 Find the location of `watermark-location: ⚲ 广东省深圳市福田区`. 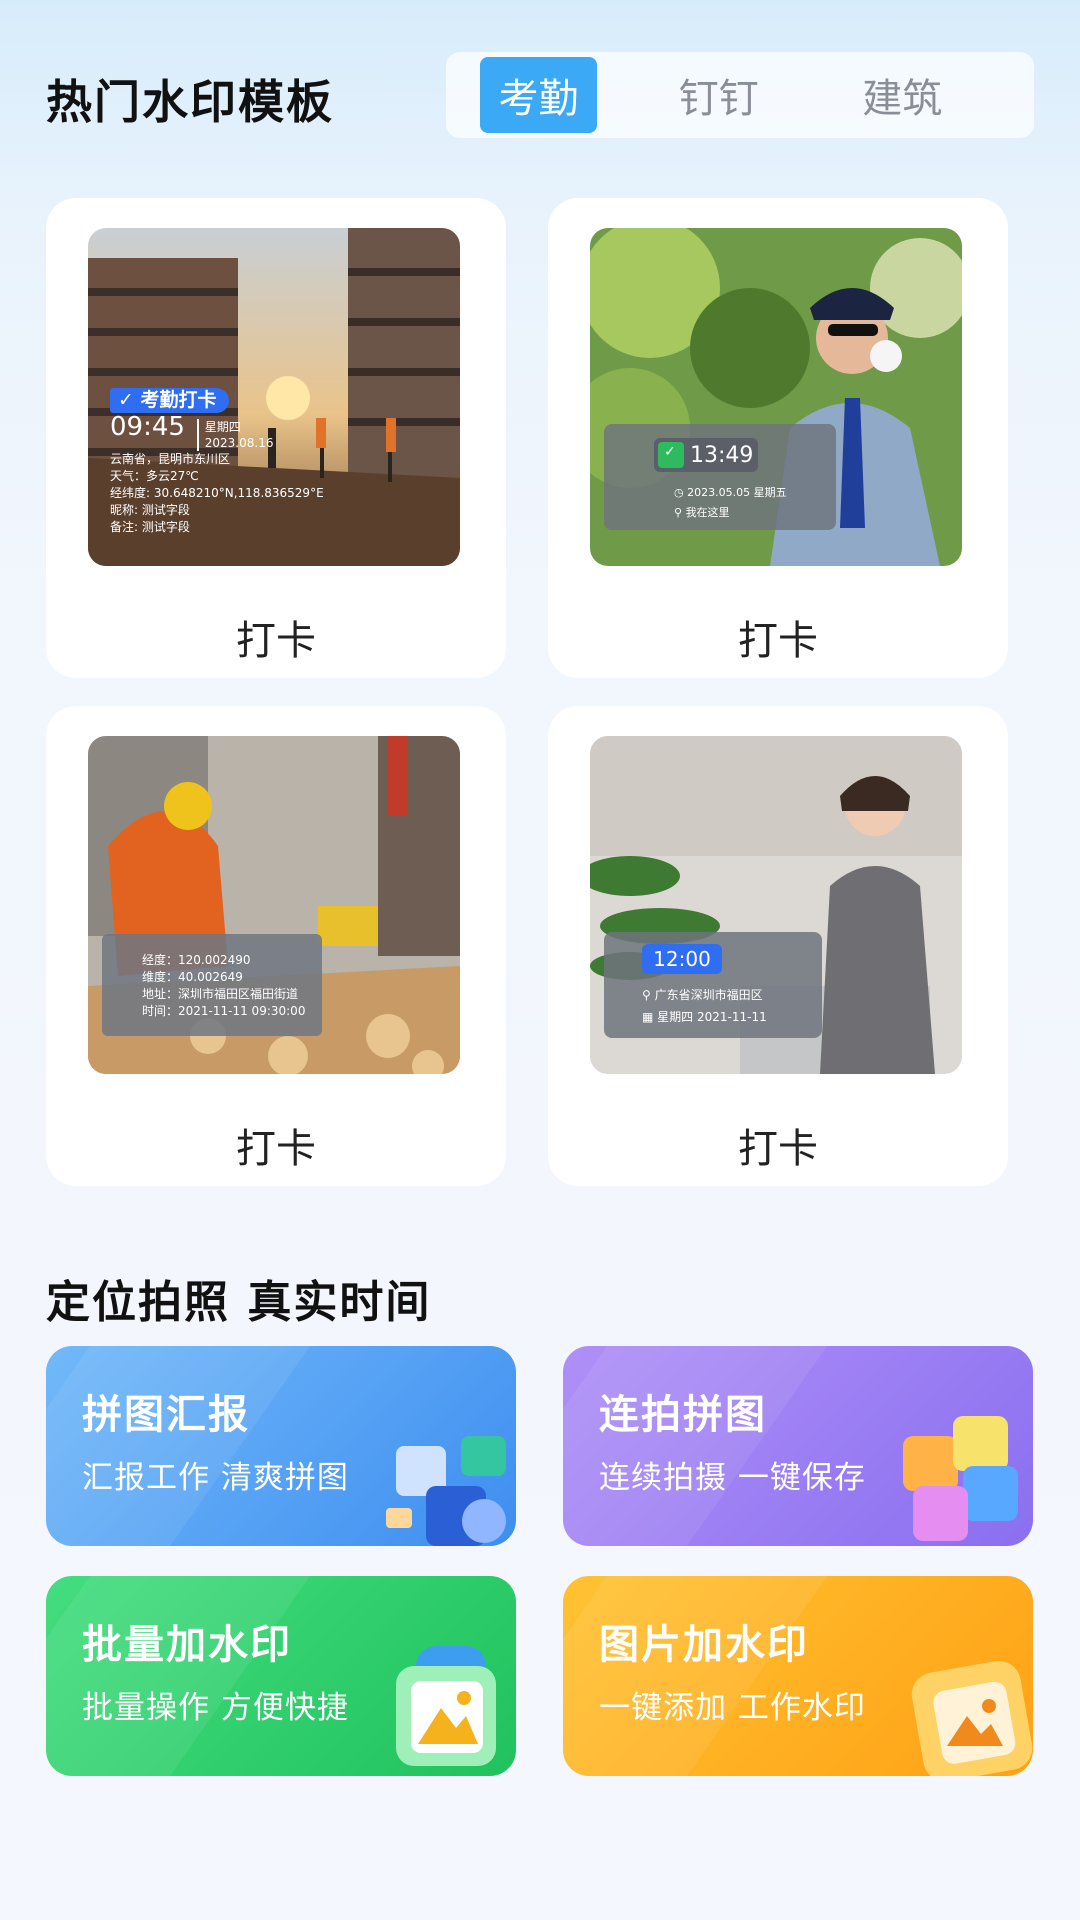

watermark-location: ⚲ 广东省深圳市福田区 is located at coordinates (702, 995).